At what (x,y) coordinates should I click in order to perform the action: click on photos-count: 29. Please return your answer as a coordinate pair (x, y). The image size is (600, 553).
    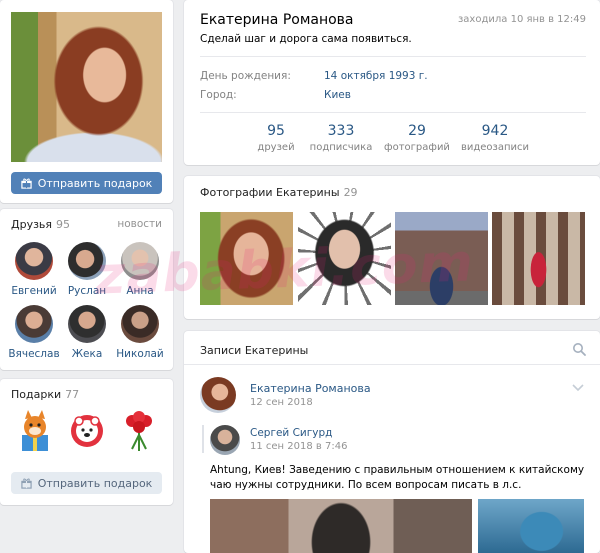
    Looking at the image, I should click on (350, 192).